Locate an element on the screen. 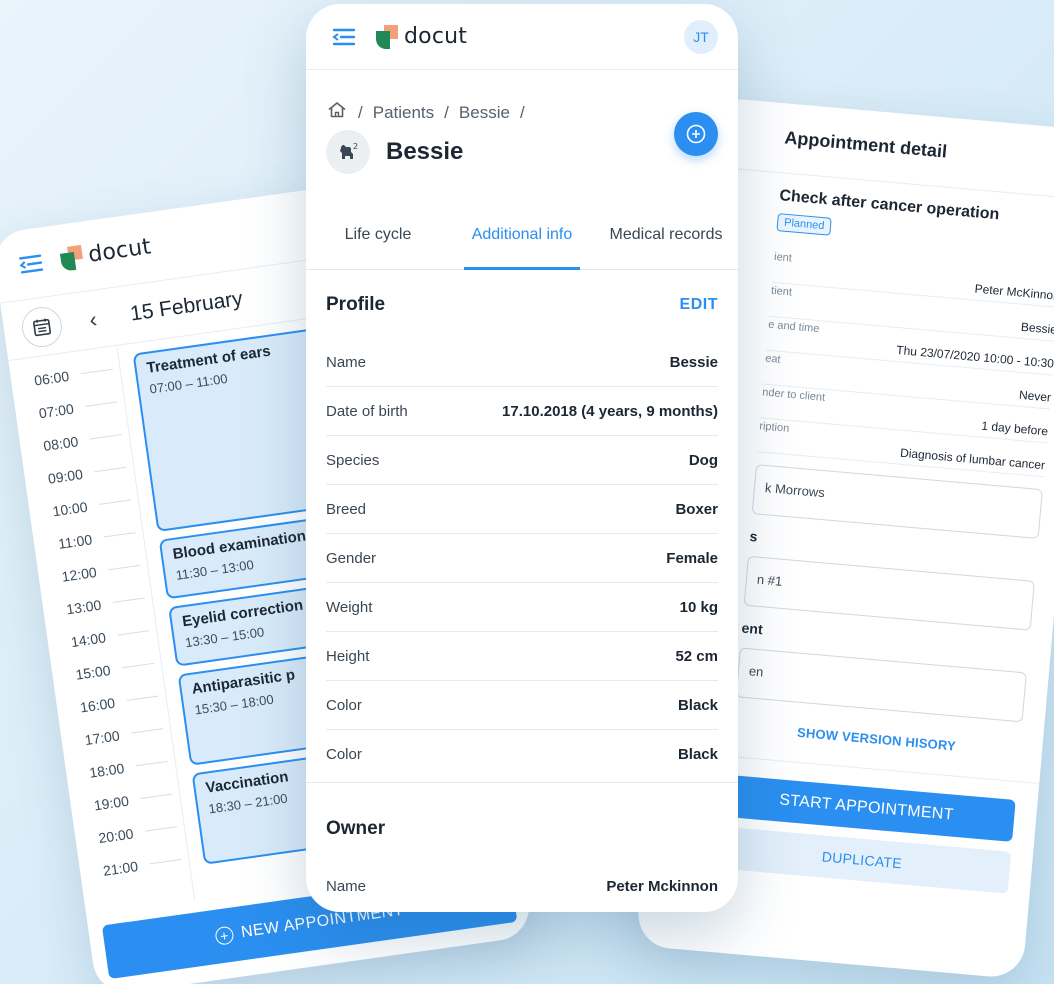 The image size is (1054, 984). time-label: 10:00 is located at coordinates (70, 508).